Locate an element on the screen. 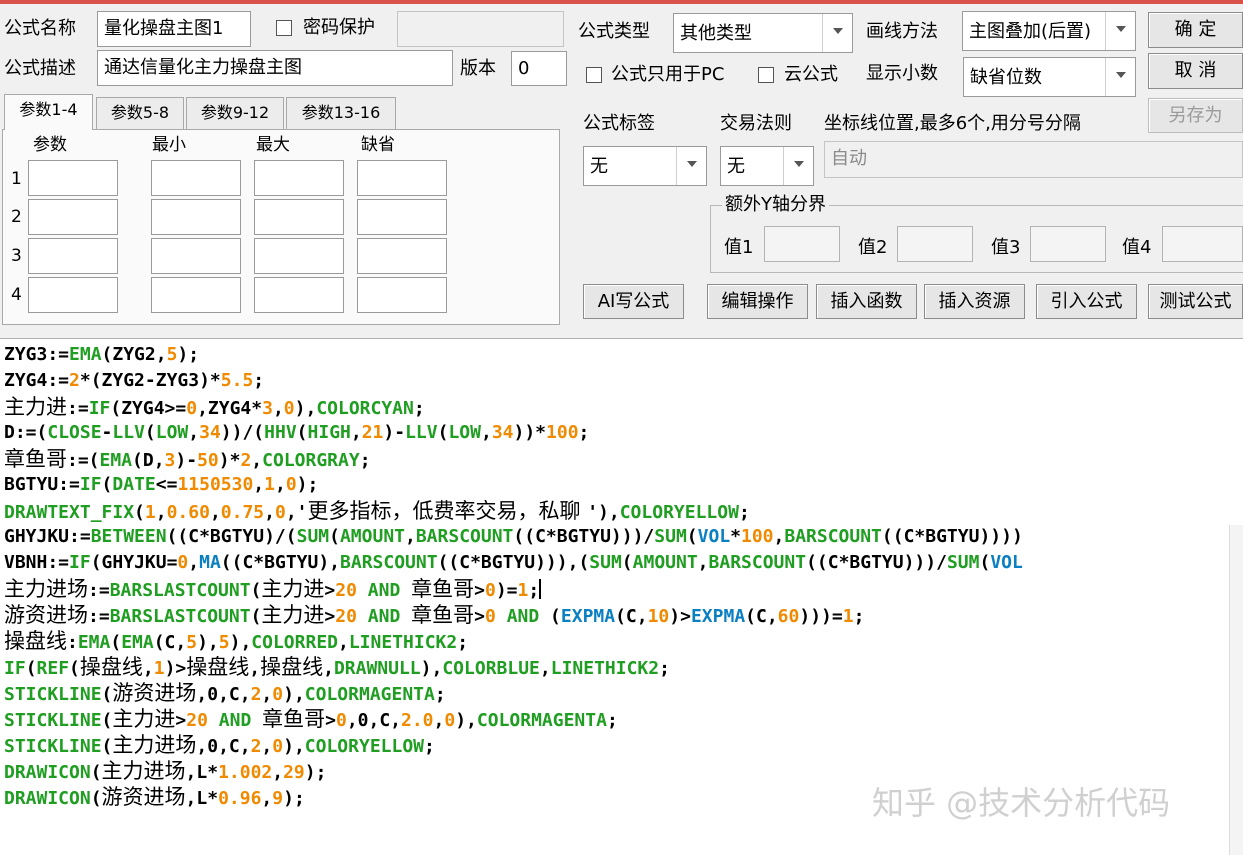 This screenshot has height=856, width=1243. cloud-checkbox is located at coordinates (766, 75).